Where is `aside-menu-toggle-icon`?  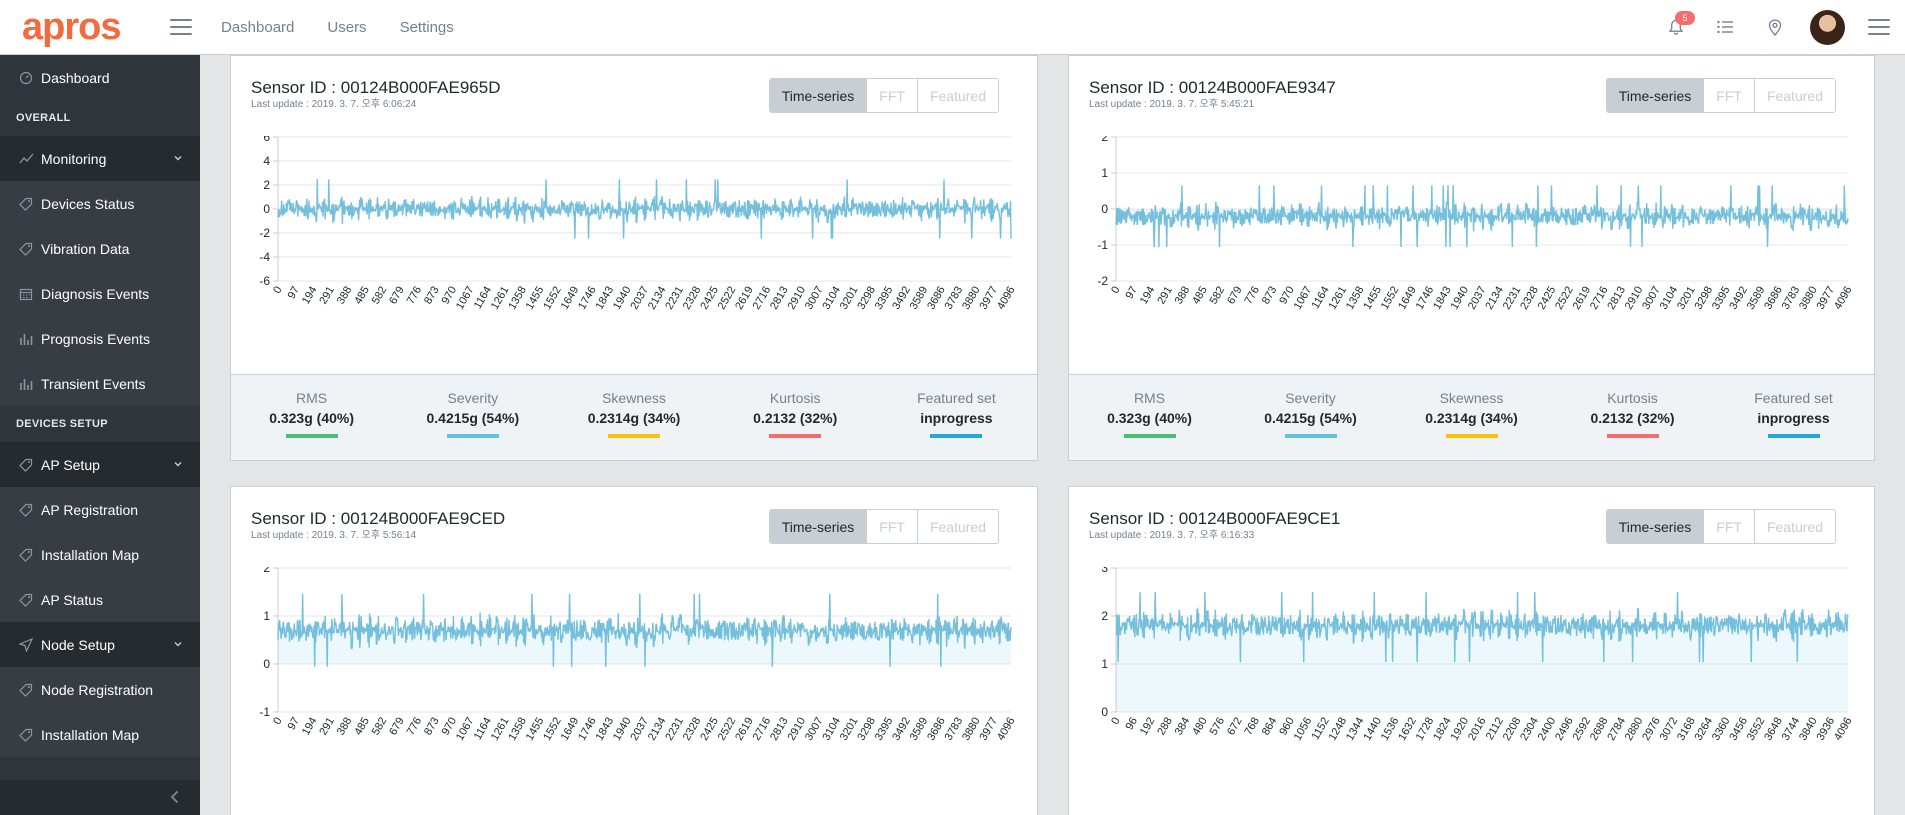 aside-menu-toggle-icon is located at coordinates (1879, 27).